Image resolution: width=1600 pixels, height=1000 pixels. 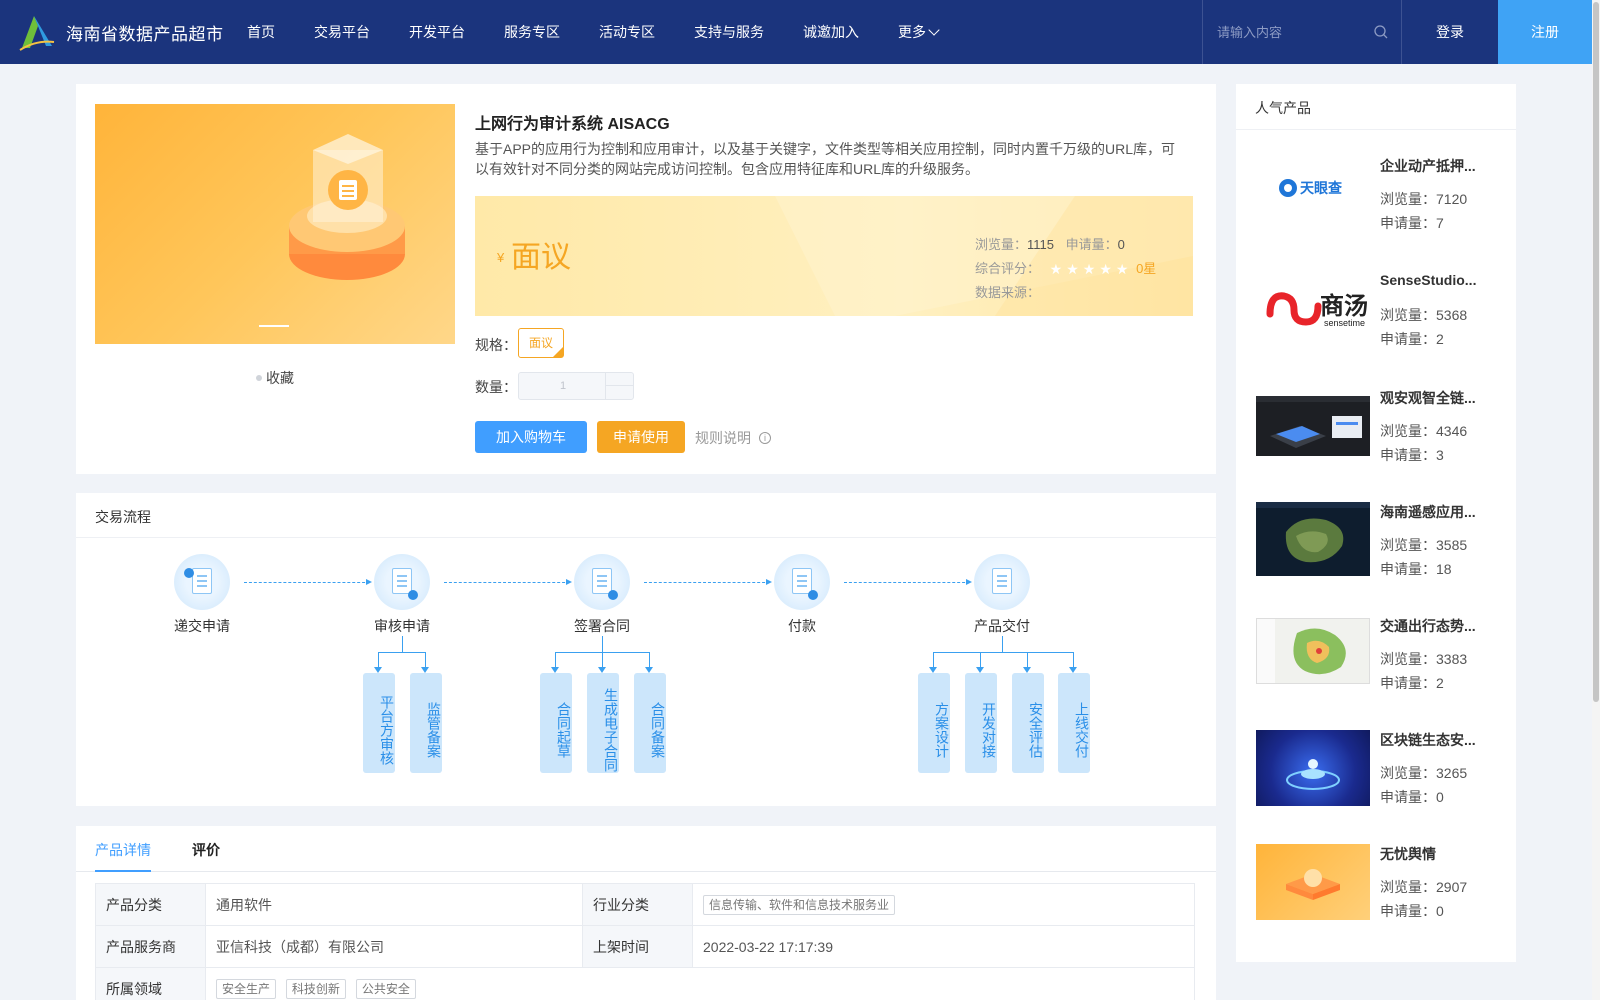 I want to click on nav-trading: 交易平台, so click(x=342, y=32).